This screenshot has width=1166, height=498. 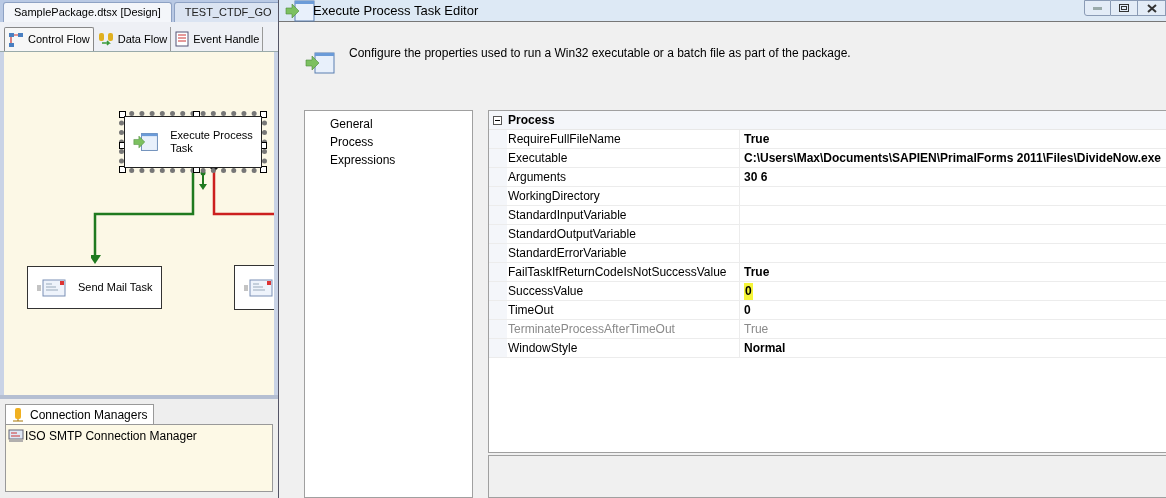 What do you see at coordinates (756, 177) in the screenshot?
I see `property-value: 30 6` at bounding box center [756, 177].